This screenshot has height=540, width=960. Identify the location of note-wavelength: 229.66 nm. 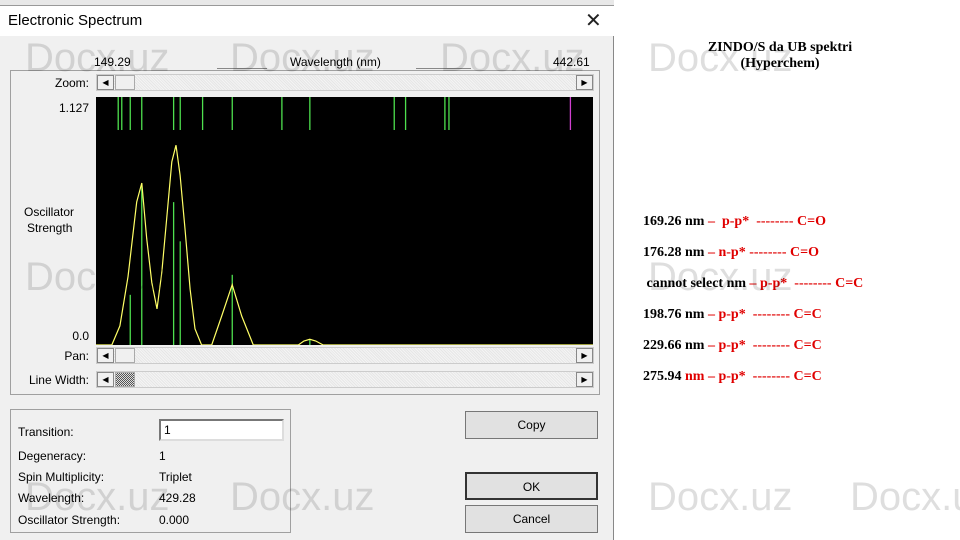
(675, 345).